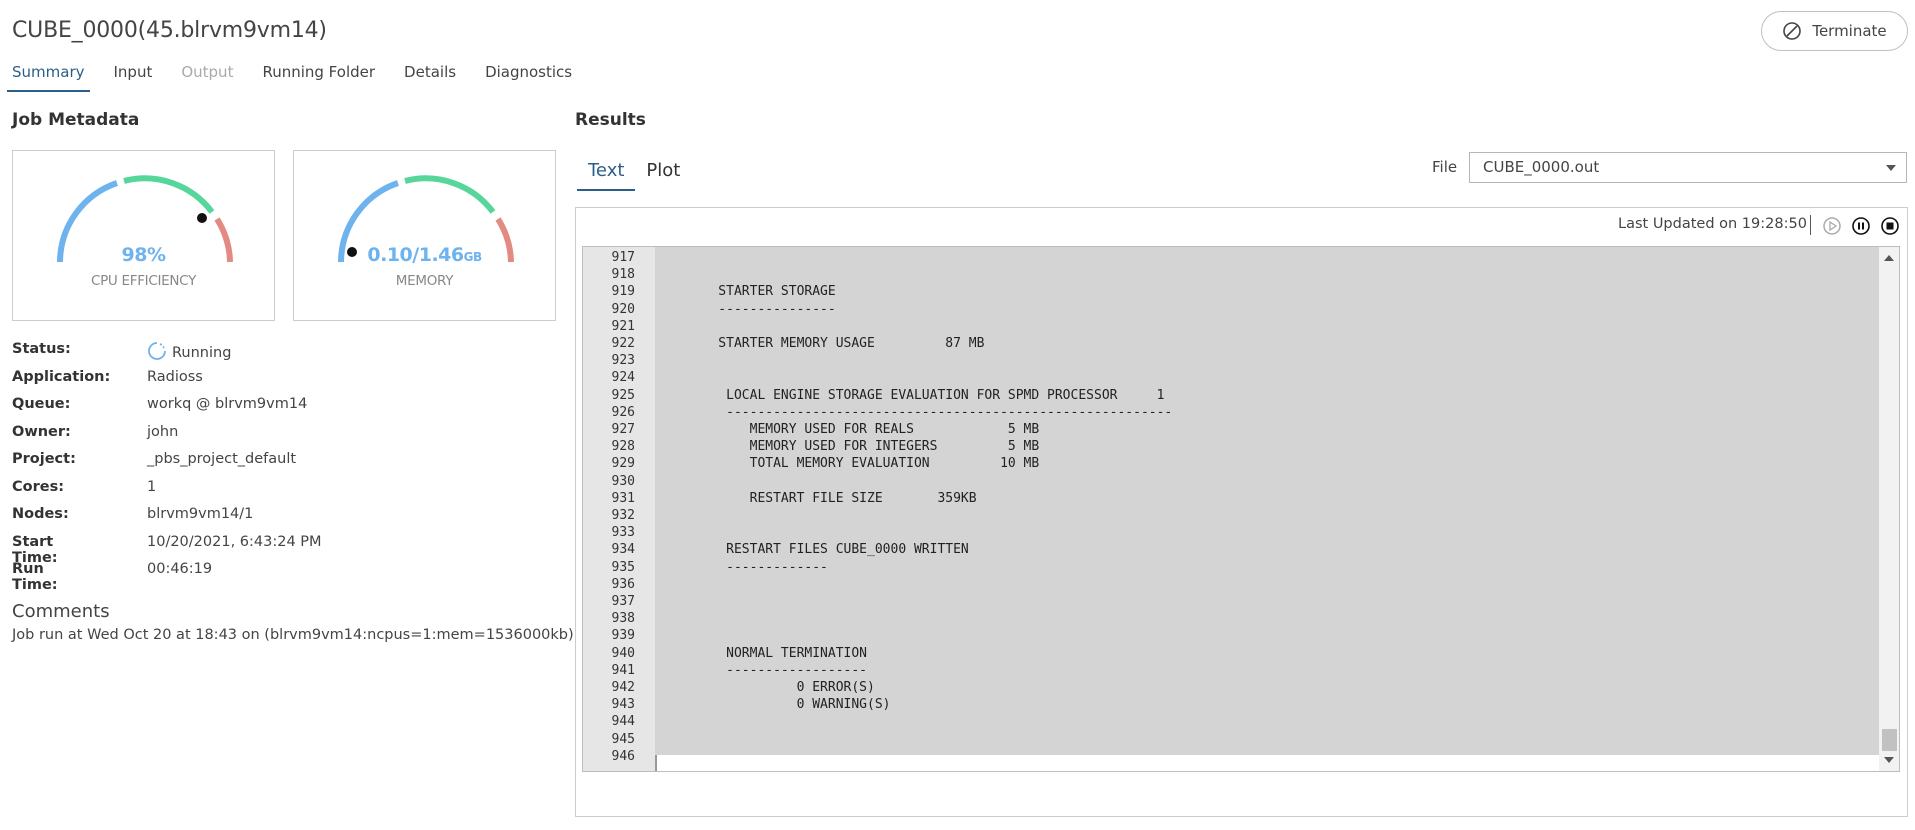  What do you see at coordinates (623, 326) in the screenshot?
I see `line-number: 921` at bounding box center [623, 326].